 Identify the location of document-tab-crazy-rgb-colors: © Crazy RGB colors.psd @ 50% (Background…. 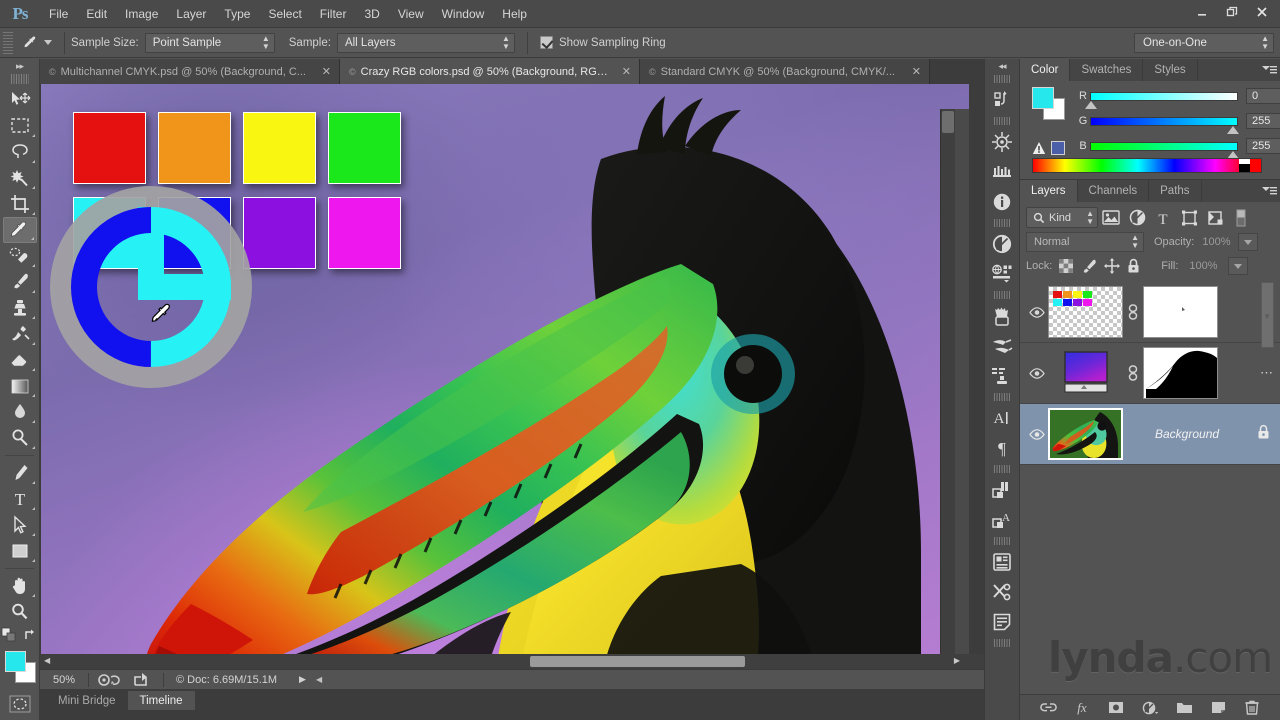
(490, 71).